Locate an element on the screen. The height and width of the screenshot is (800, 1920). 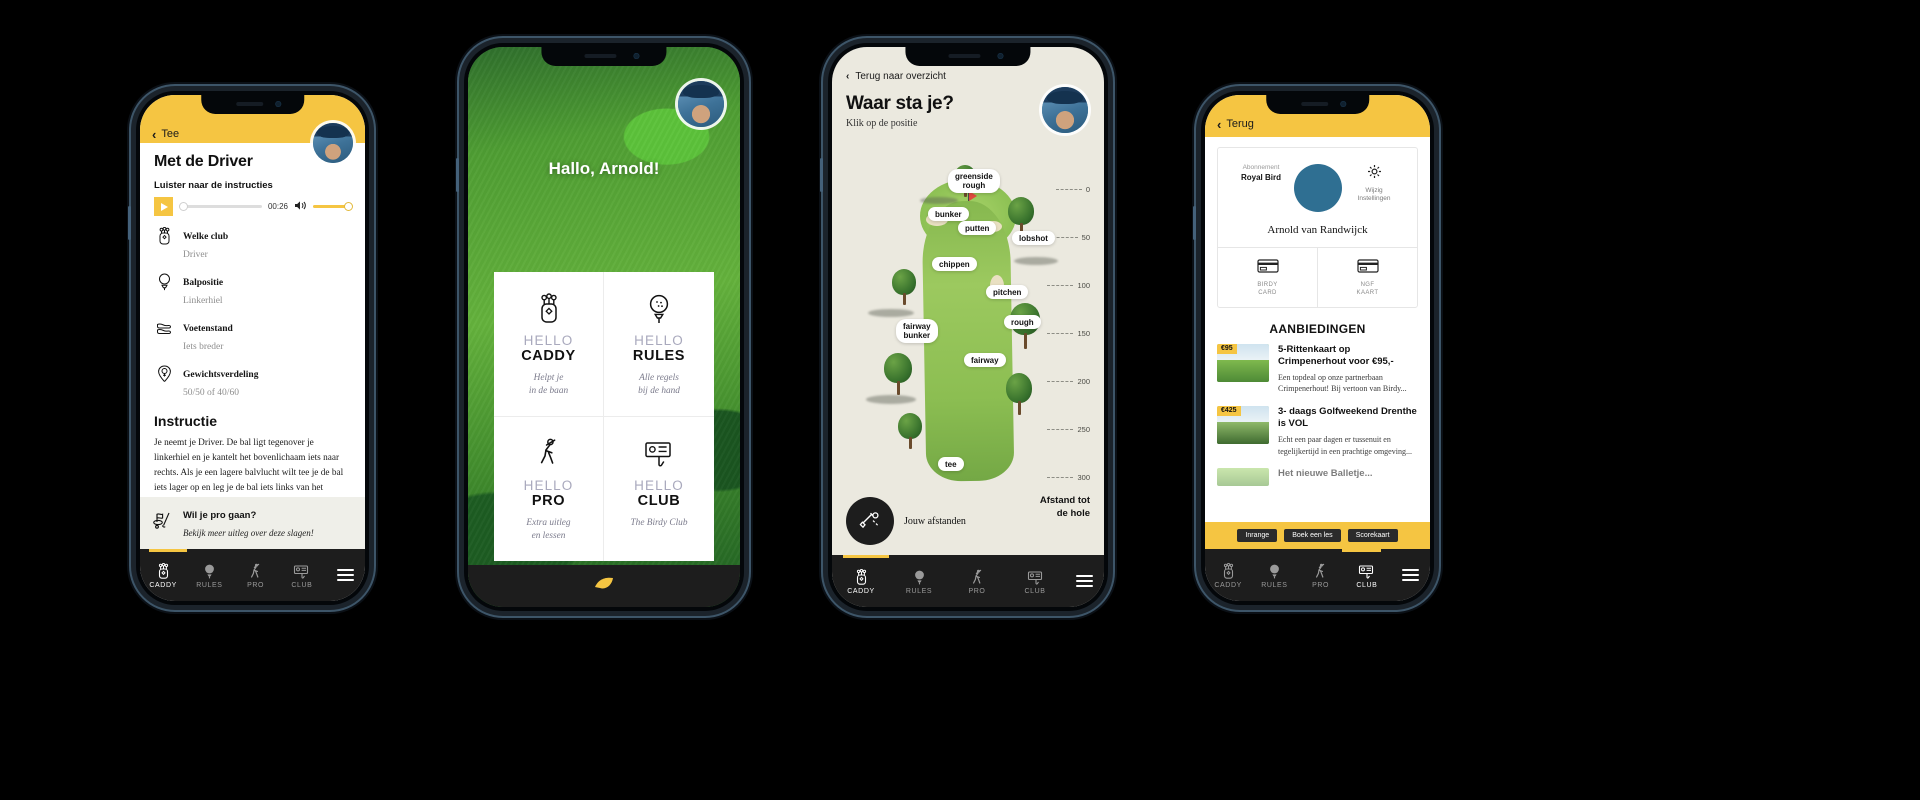
spec-list: Welke club Driver Balpositie Linkerhiel is located at coordinates (252, 313).